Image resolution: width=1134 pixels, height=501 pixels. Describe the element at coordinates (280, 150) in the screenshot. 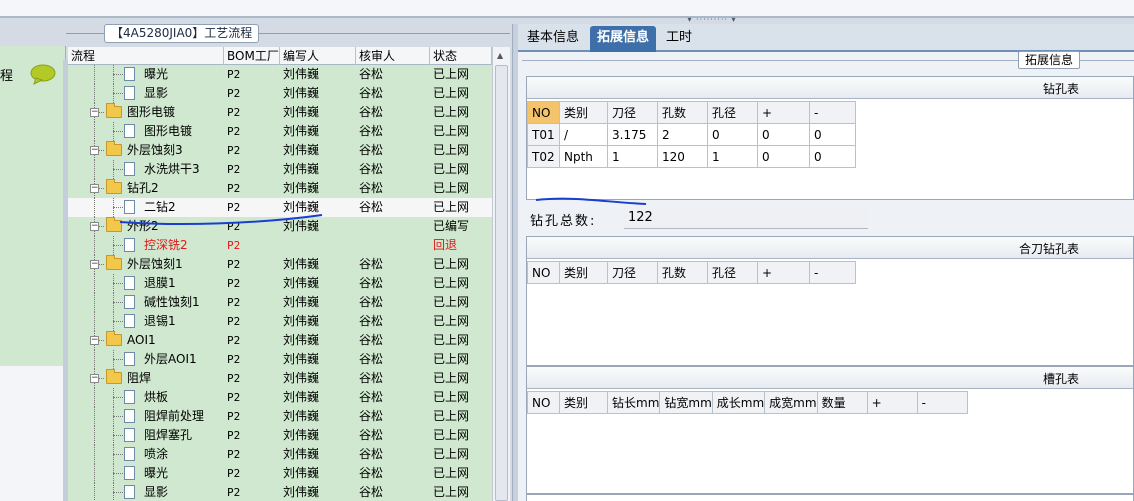

I see `tree-row: − 外层蚀刻3 P2 刘伟巍 谷松 已上网` at that location.